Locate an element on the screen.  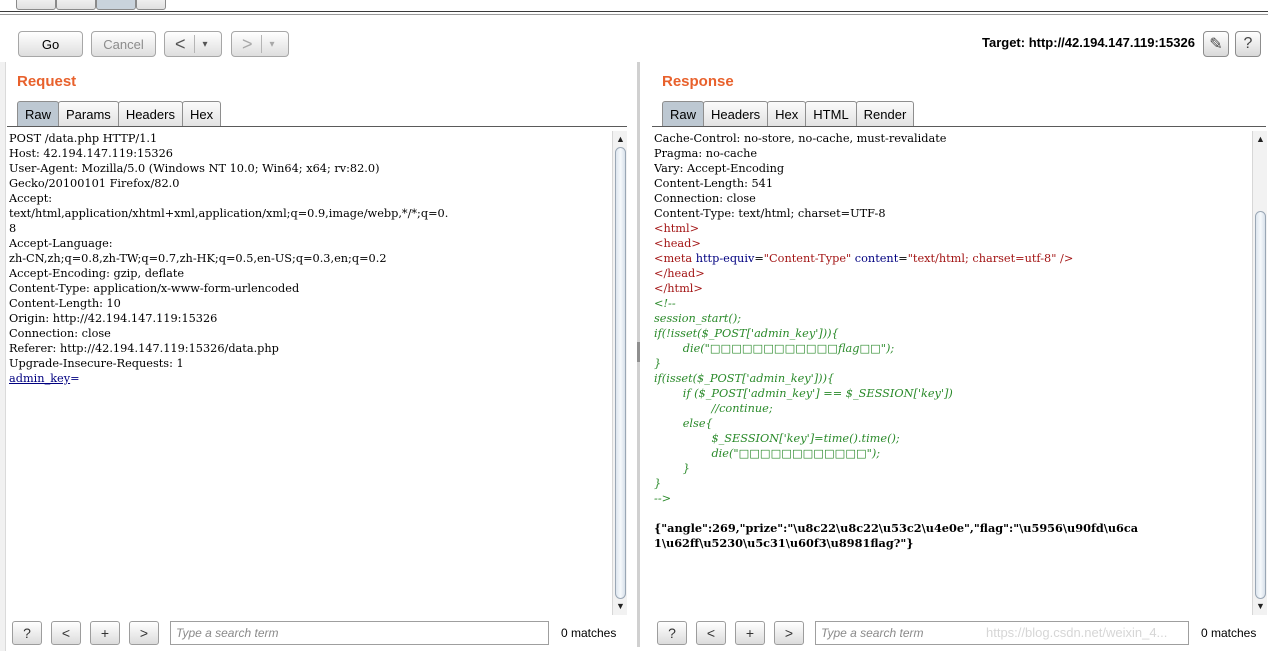
request-tab-headers: Headers is located at coordinates (150, 114).